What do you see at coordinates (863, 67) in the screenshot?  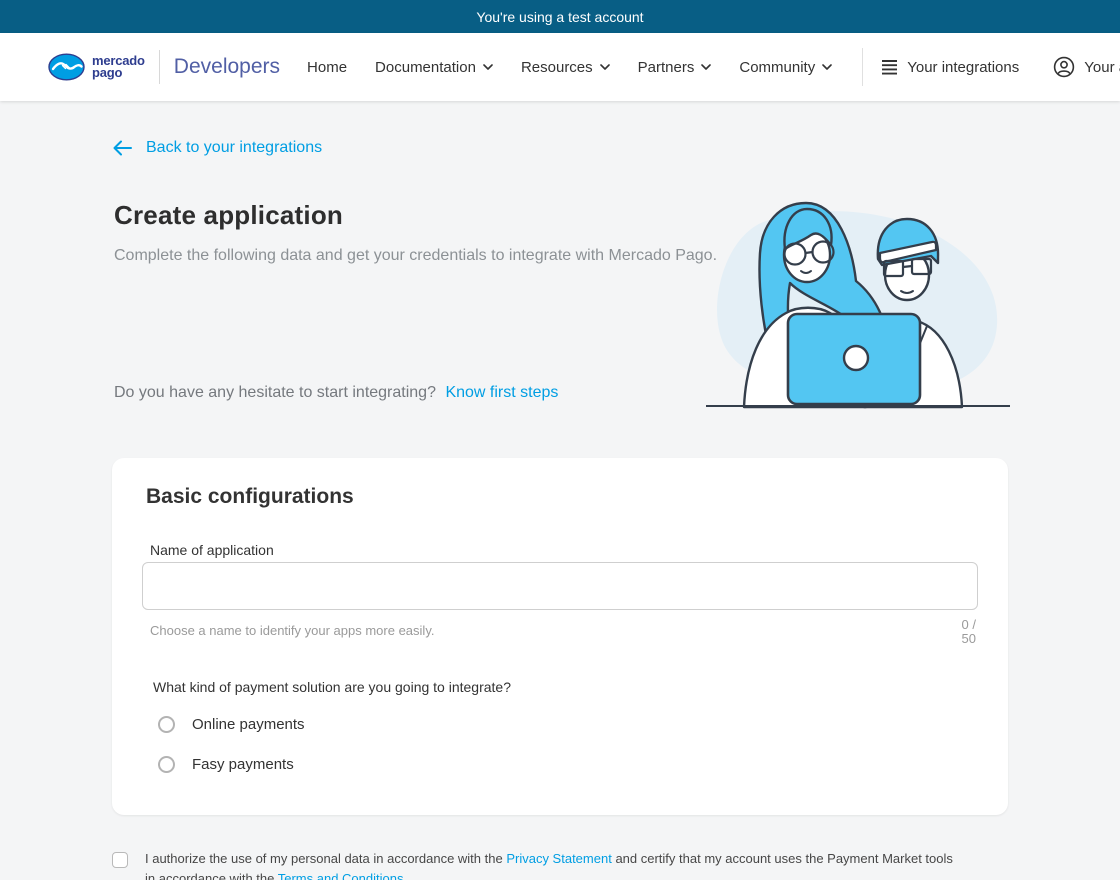 I see `header-divider` at bounding box center [863, 67].